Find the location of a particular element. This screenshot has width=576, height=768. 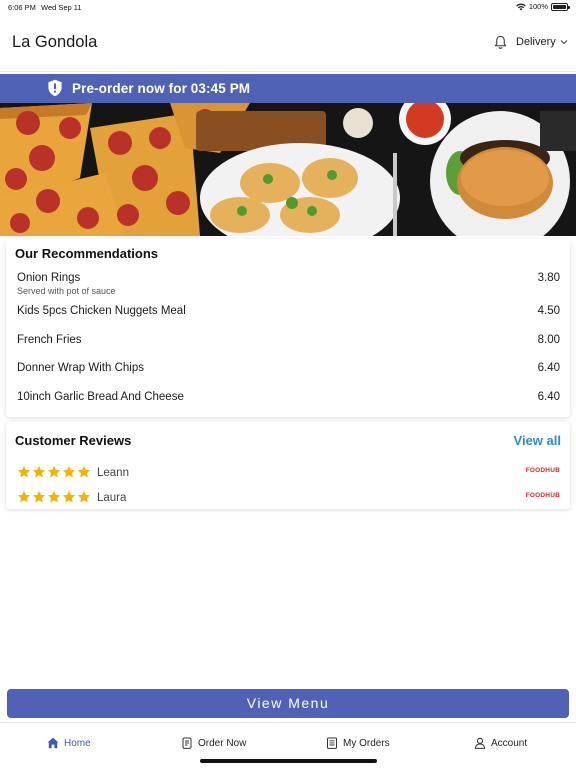

shield-icon is located at coordinates (55, 88).